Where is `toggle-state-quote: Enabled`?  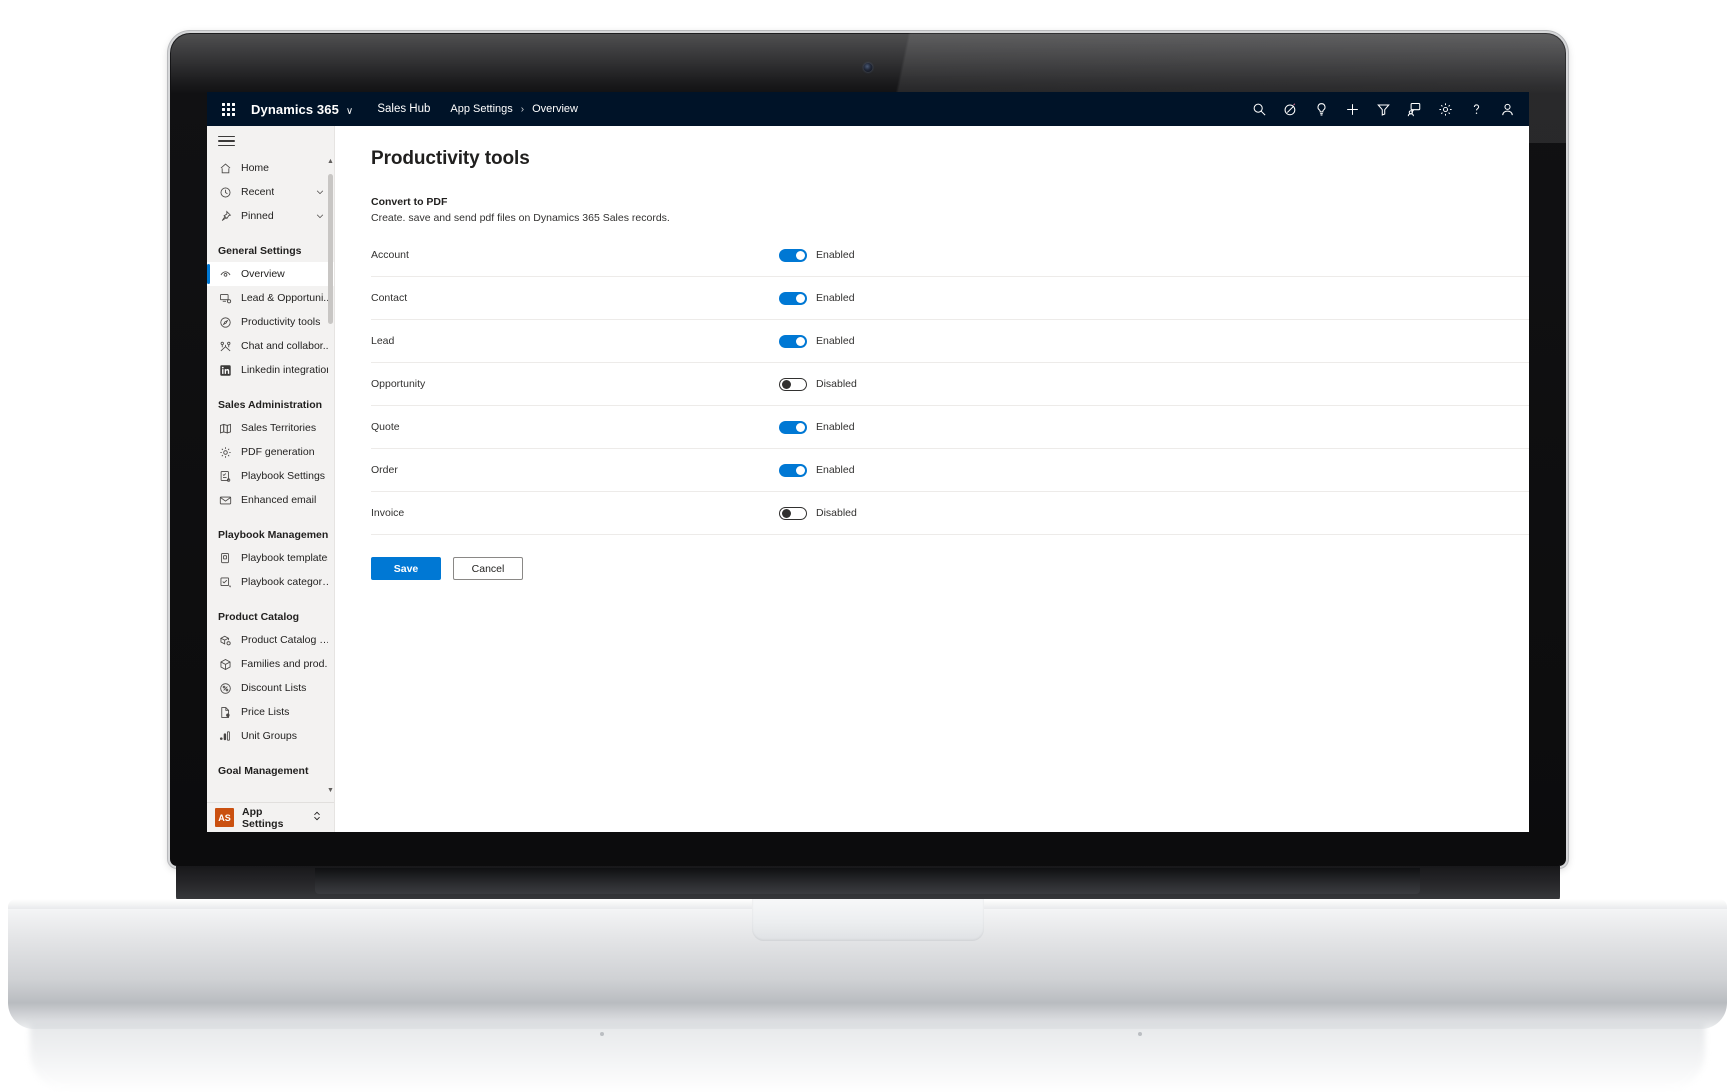 toggle-state-quote: Enabled is located at coordinates (835, 427).